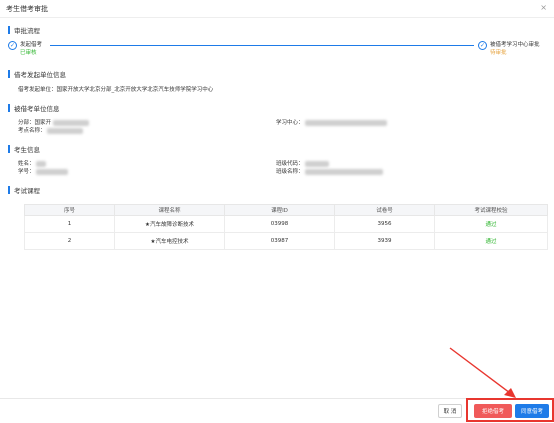 Image resolution: width=554 pixels, height=423 pixels. Describe the element at coordinates (450, 411) in the screenshot. I see `cancel-button: 取 消` at that location.